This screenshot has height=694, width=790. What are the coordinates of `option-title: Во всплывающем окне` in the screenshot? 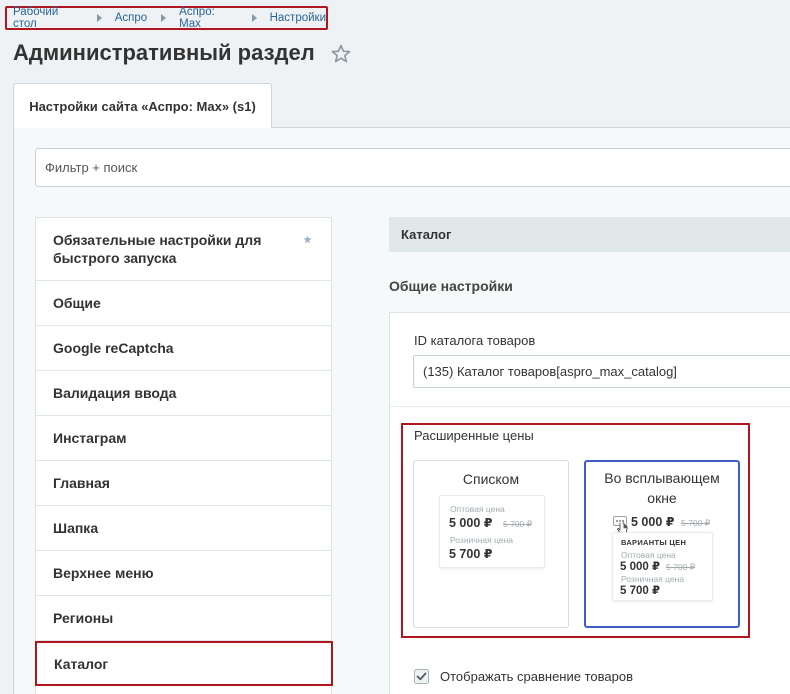 It's located at (662, 488).